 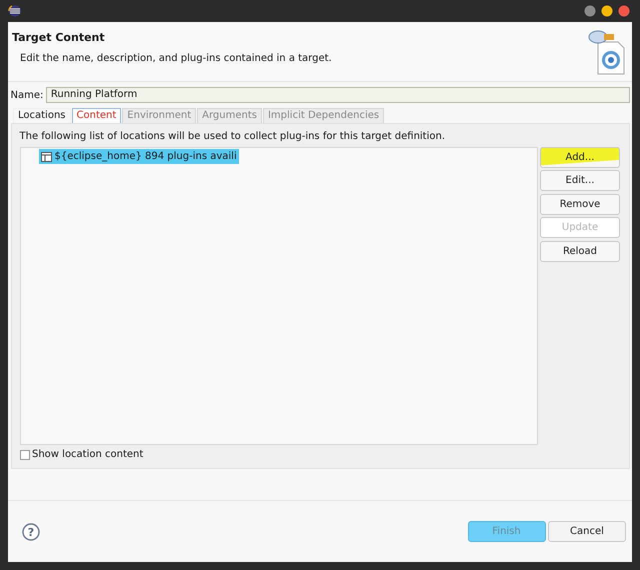 What do you see at coordinates (97, 115) in the screenshot?
I see `tab: Content` at bounding box center [97, 115].